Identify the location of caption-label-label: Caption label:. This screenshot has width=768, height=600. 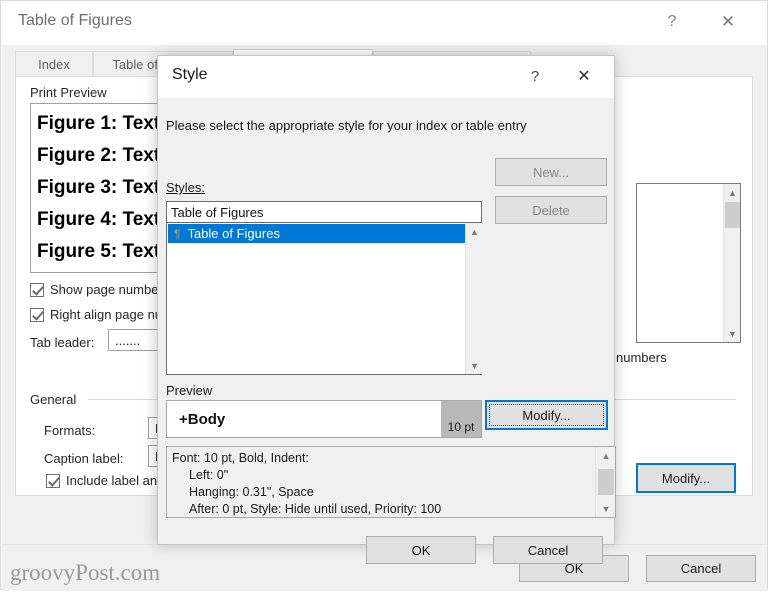
(84, 458).